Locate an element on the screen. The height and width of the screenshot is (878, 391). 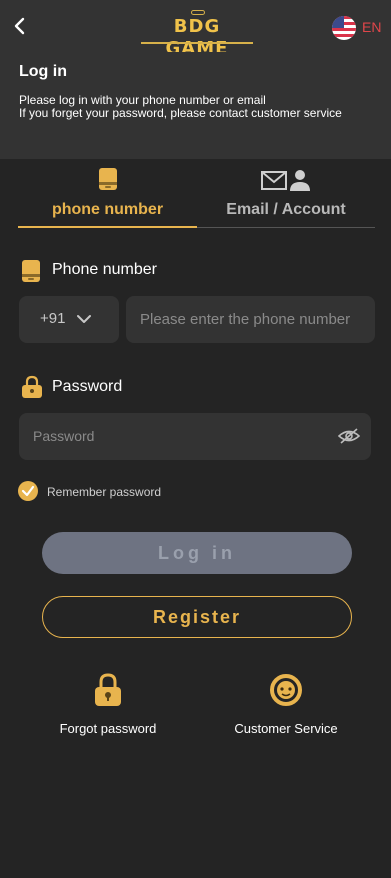
phone-number-placeholder: Please enter the phone number is located at coordinates (245, 319).